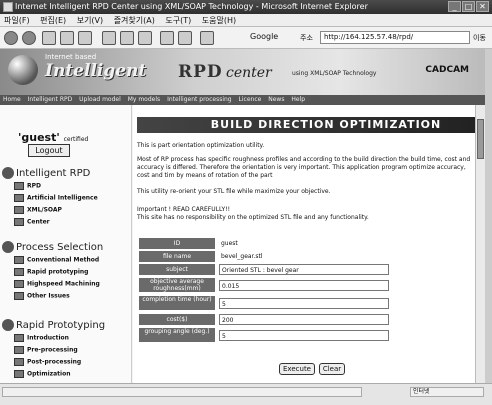 The width and height of the screenshot is (492, 405). I want to click on sidebar-item-conventional: Conventional Method, so click(56, 260).